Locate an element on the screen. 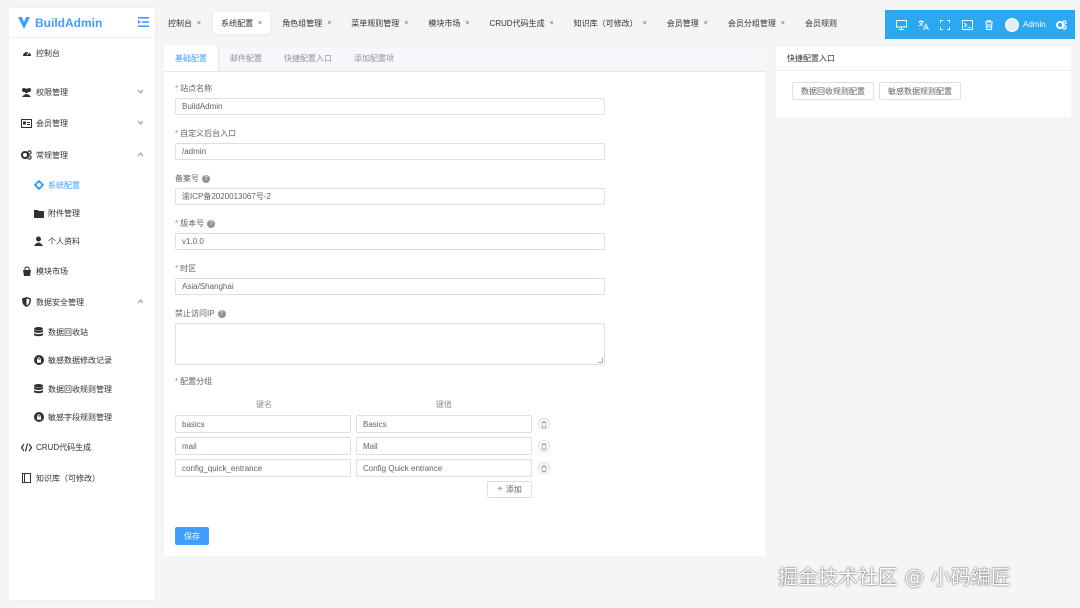 The height and width of the screenshot is (608, 1080). group-key-input: mail is located at coordinates (263, 446).